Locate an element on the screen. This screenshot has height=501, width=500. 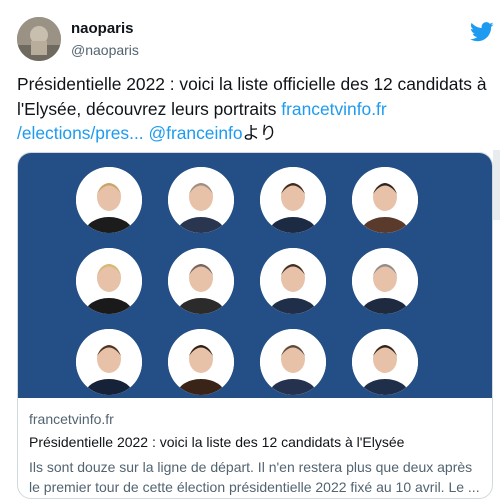
card-domain: francetvinfo.fr is located at coordinates (71, 419).